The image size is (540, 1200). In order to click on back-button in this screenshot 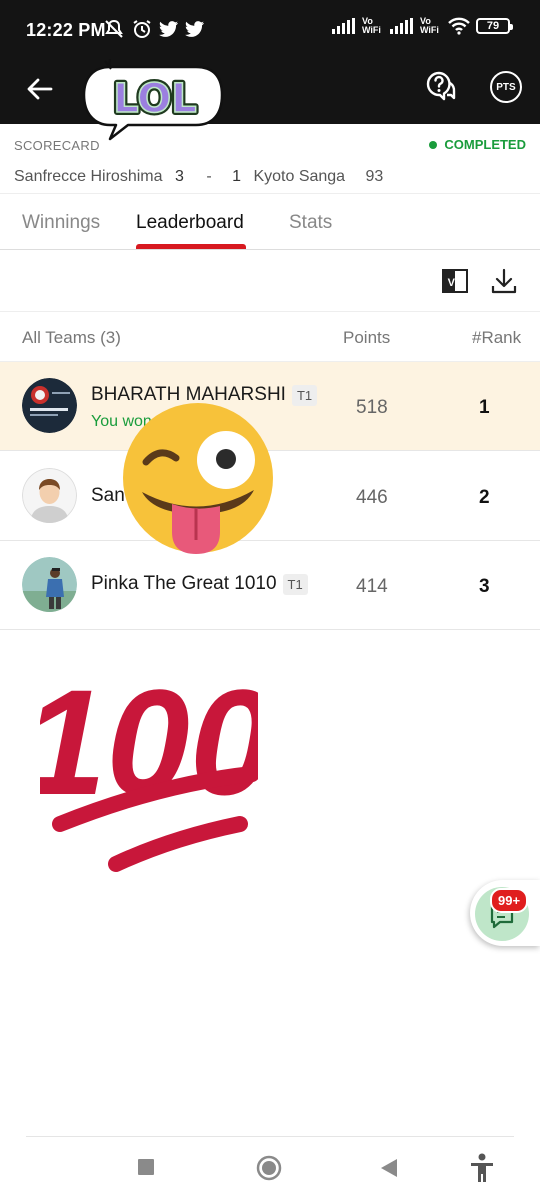, I will do `click(40, 89)`.